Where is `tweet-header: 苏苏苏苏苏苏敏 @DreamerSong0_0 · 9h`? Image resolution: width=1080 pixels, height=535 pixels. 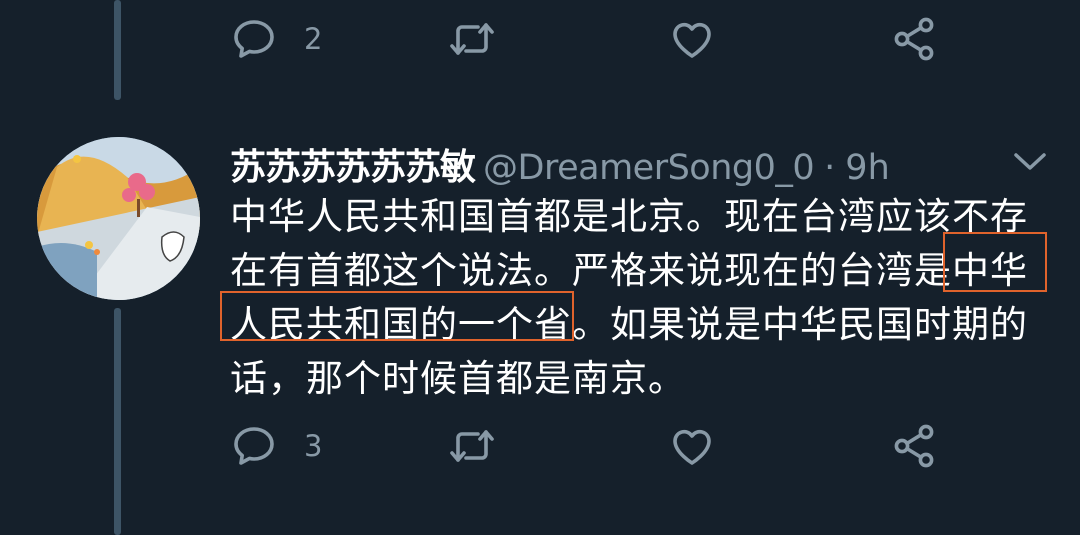 tweet-header: 苏苏苏苏苏苏敏 @DreamerSong0_0 · 9h is located at coordinates (560, 163).